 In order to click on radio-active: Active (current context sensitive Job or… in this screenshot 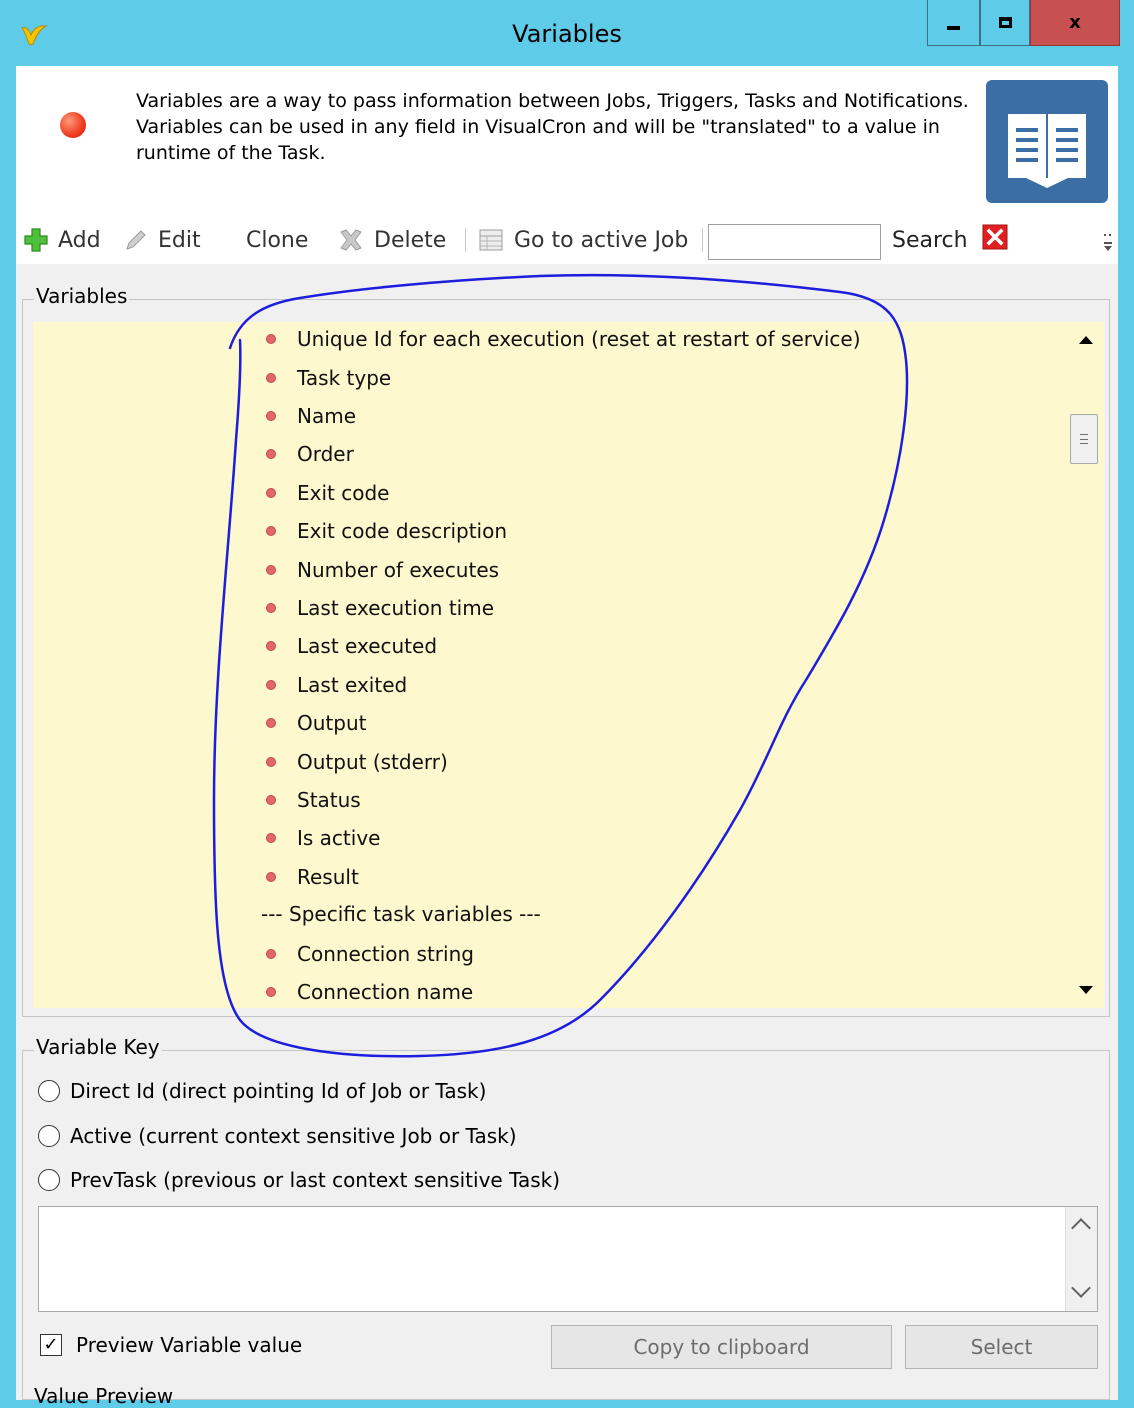, I will do `click(277, 1136)`.